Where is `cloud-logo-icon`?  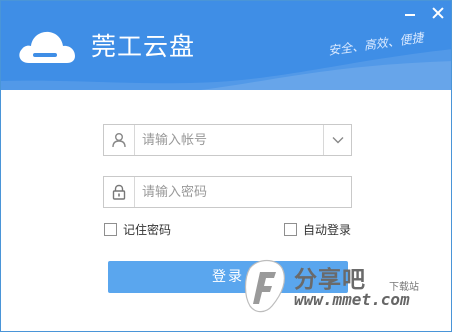
cloud-logo-icon is located at coordinates (47, 47).